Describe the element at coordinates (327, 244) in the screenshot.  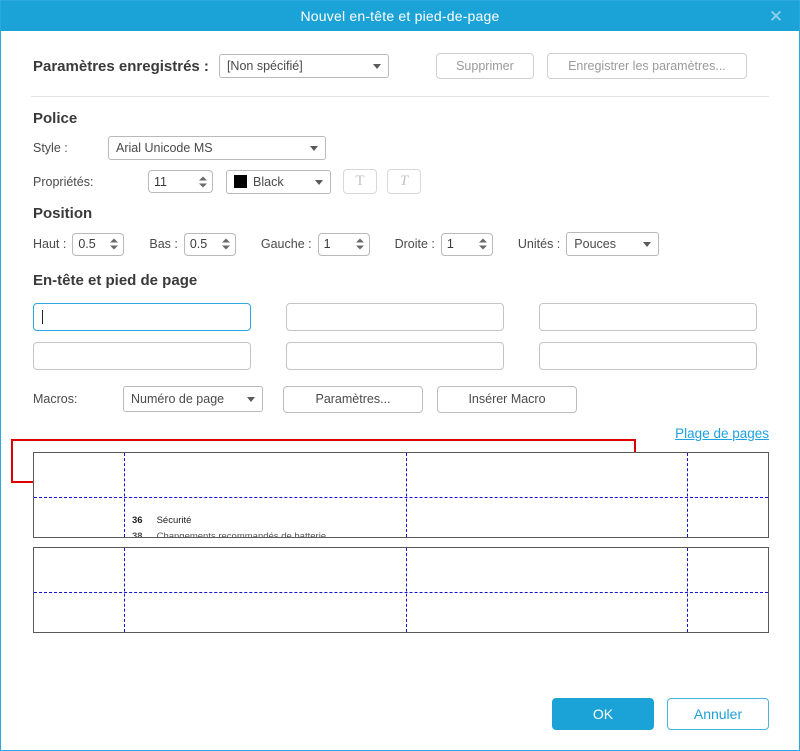
I see `position-left-value: 1` at that location.